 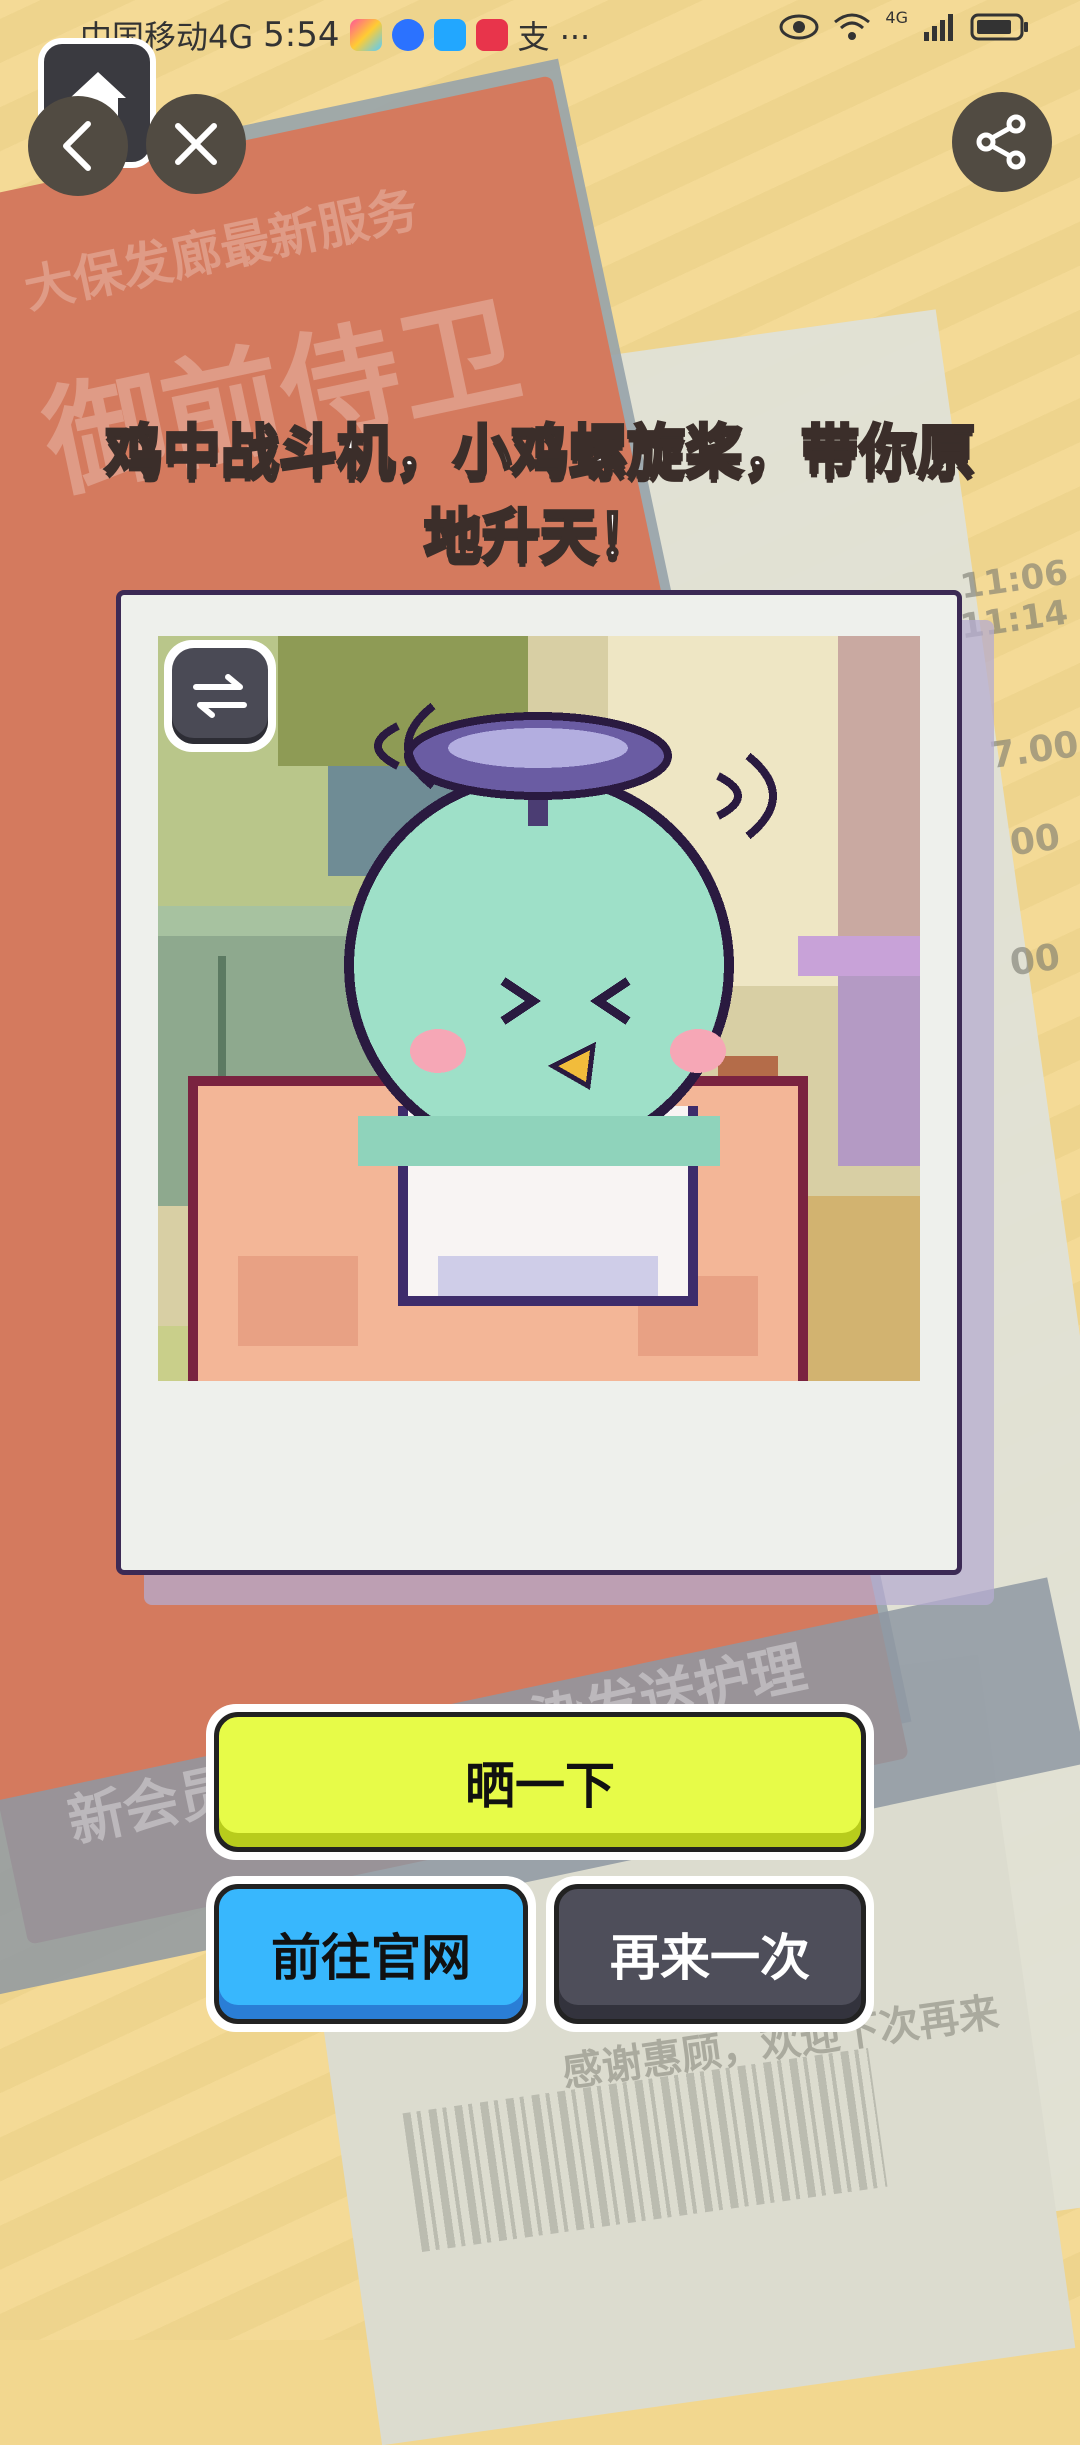 I want to click on official-site-button: 前往官网, so click(x=371, y=1954).